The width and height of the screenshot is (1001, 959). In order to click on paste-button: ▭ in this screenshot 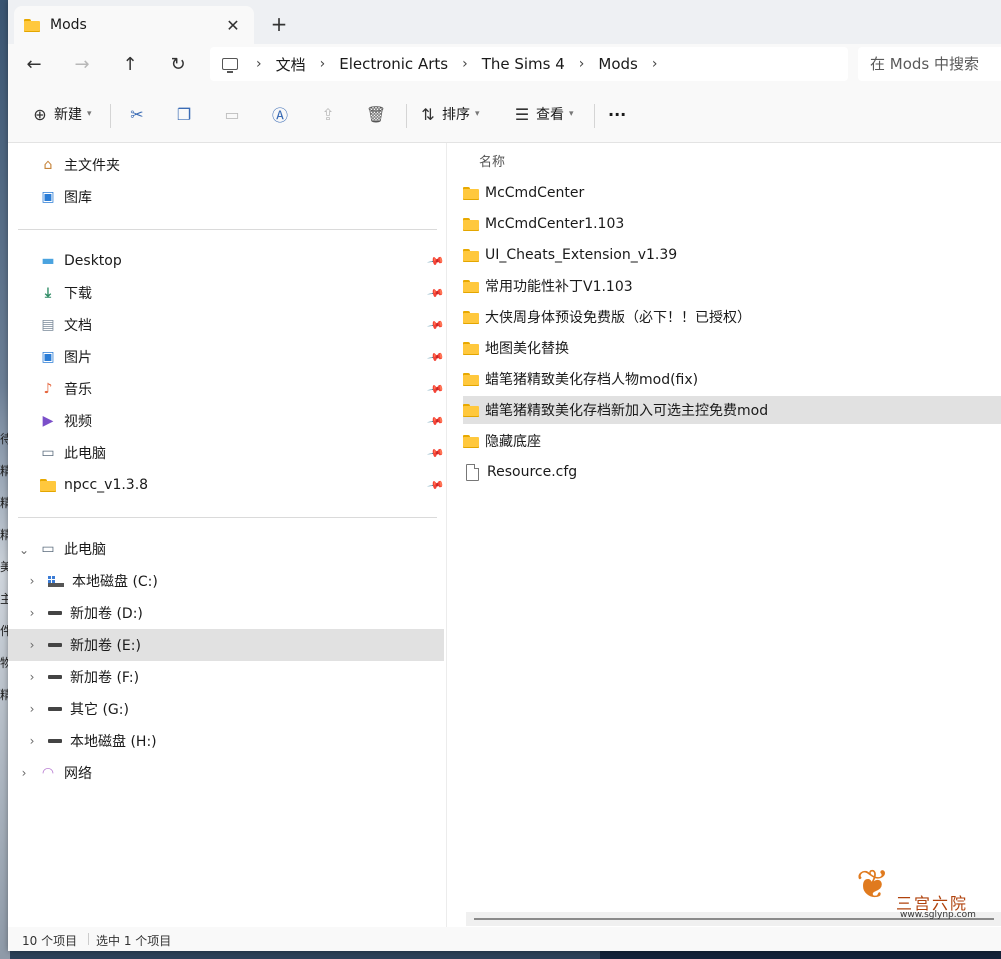, I will do `click(232, 114)`.